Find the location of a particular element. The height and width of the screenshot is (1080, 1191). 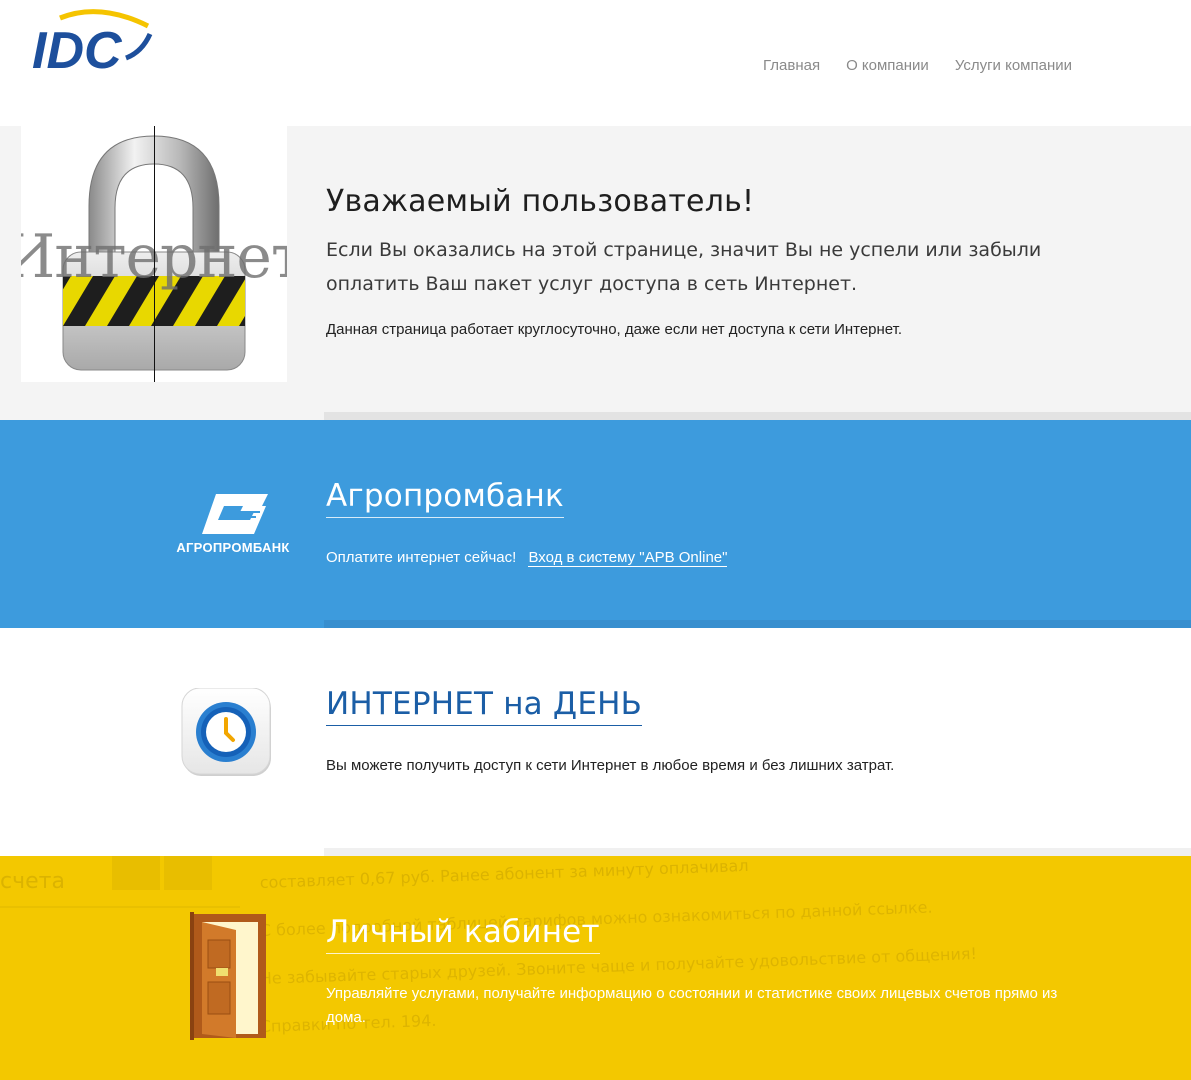

nav-services: Услуги компании is located at coordinates (1013, 66).